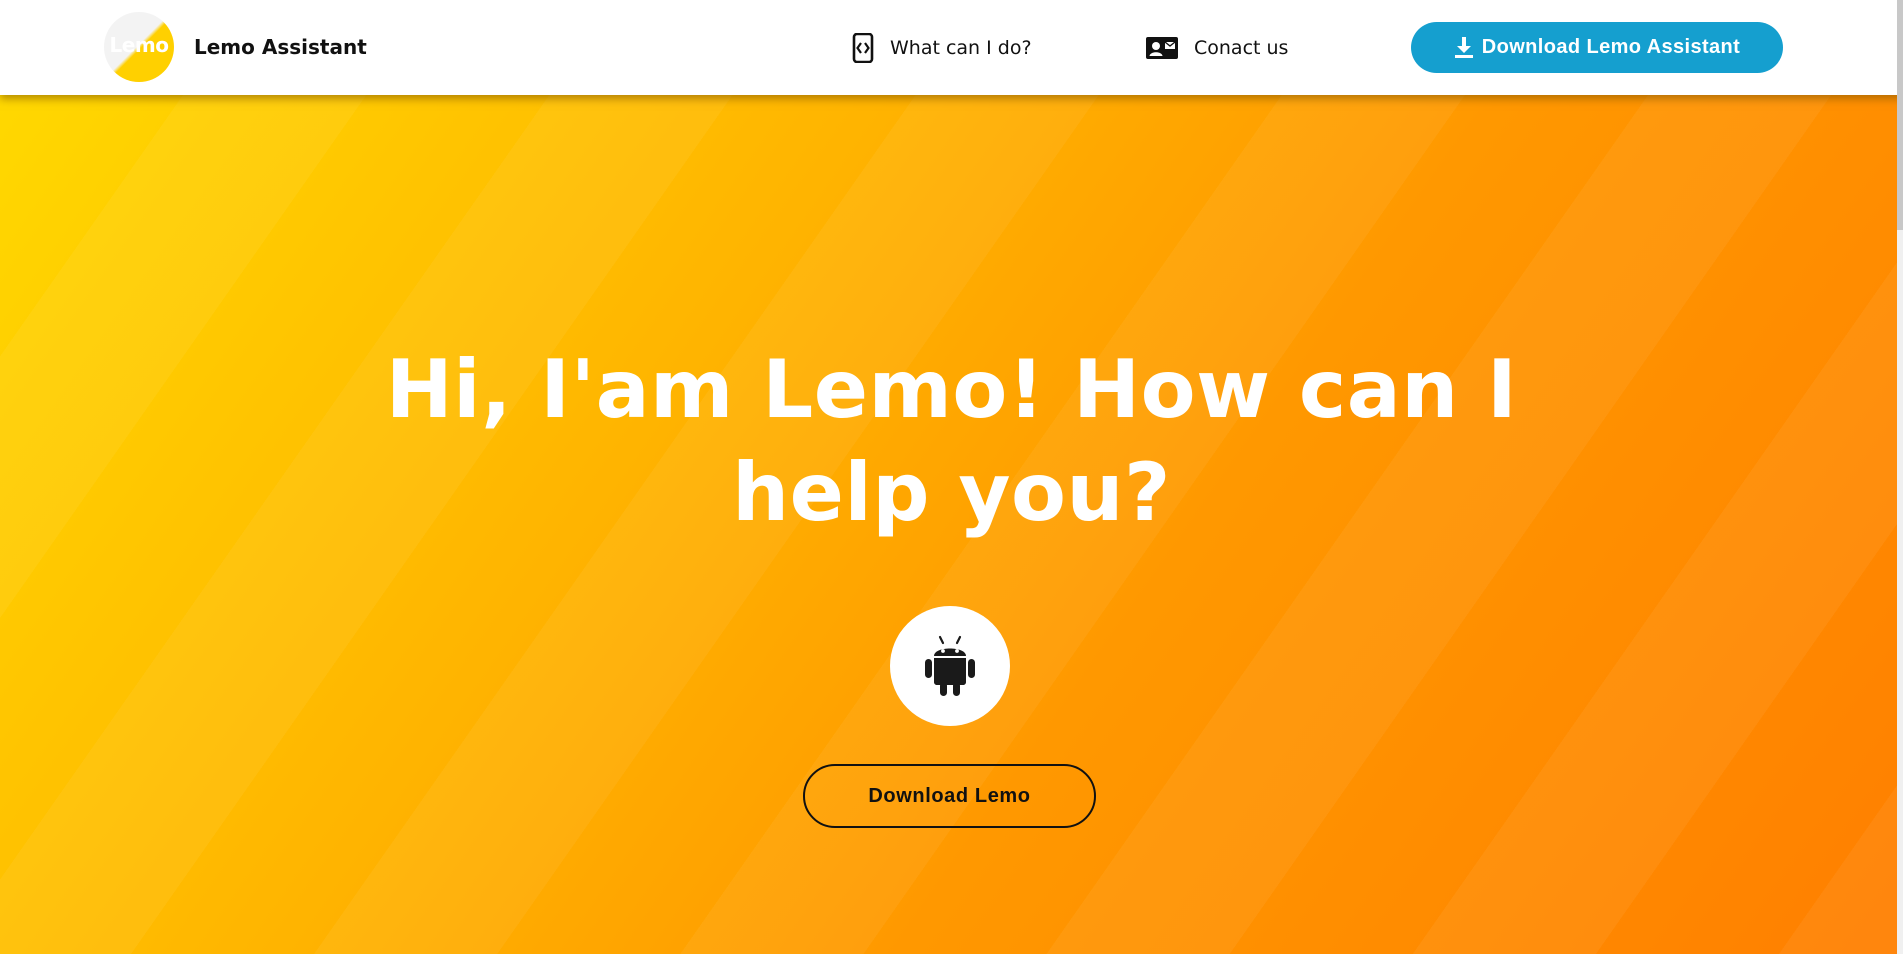 The image size is (1903, 954). I want to click on page-scrollbar, so click(1900, 477).